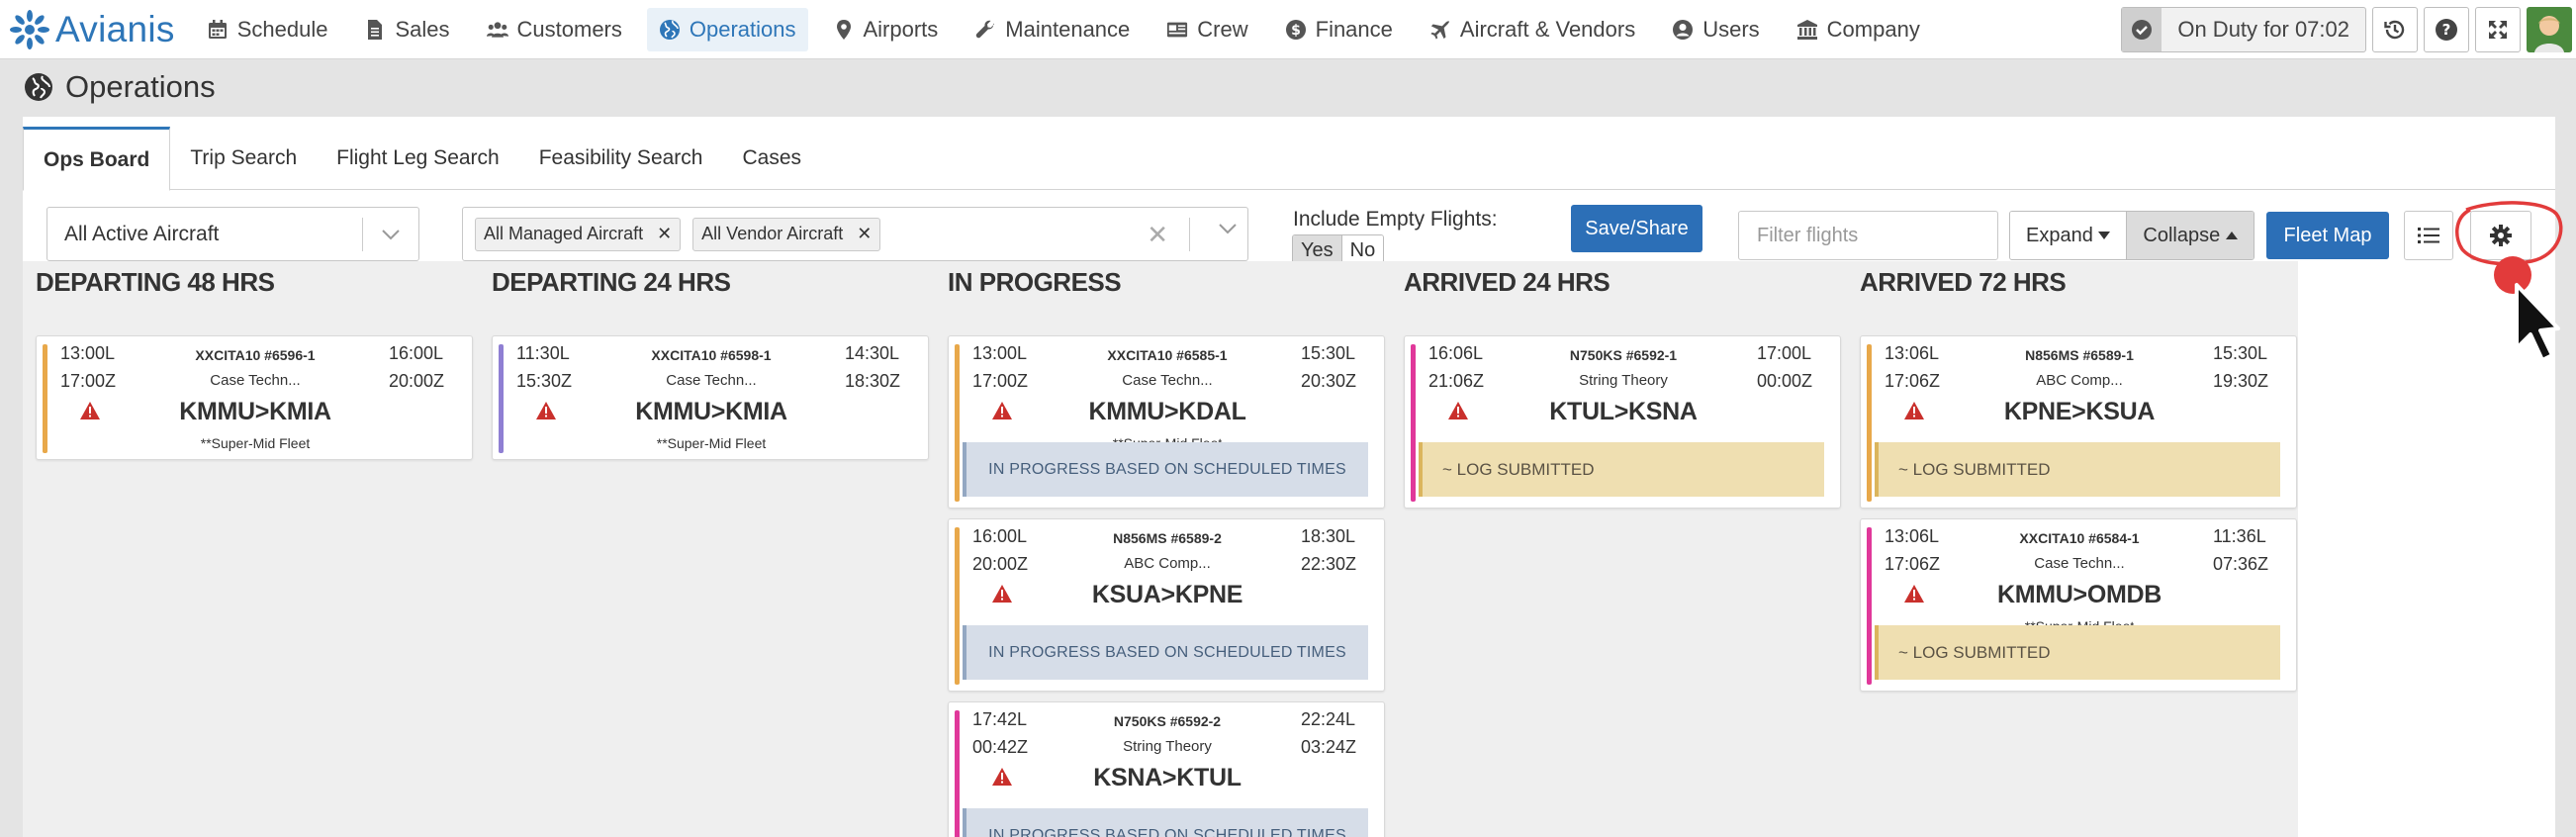 This screenshot has height=837, width=2576. I want to click on history-icon, so click(2394, 30).